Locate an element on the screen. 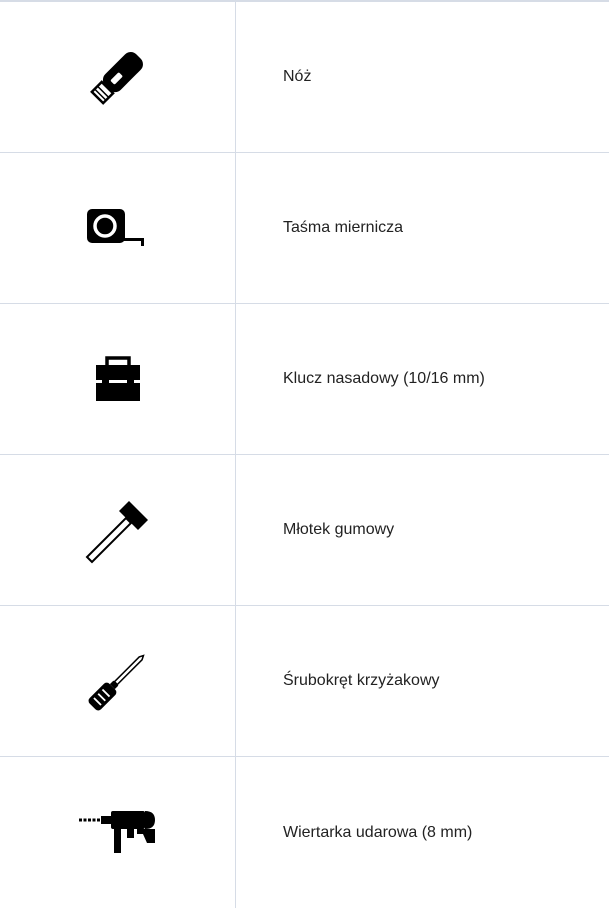 Image resolution: width=609 pixels, height=910 pixels. tool-label: Wiertarka udarowa (8 mm) is located at coordinates (378, 832).